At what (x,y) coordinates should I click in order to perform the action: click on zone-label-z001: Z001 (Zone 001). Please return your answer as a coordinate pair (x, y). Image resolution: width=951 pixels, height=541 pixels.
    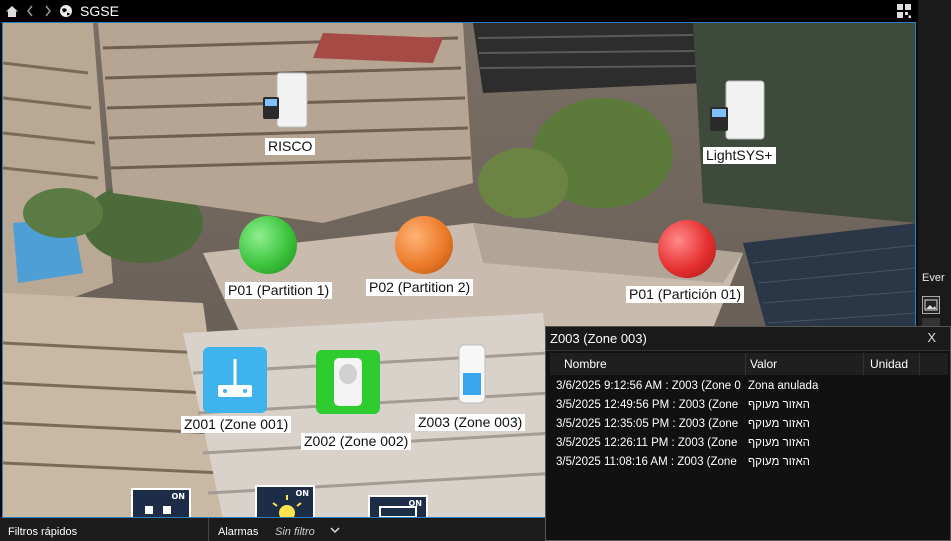
    Looking at the image, I should click on (236, 424).